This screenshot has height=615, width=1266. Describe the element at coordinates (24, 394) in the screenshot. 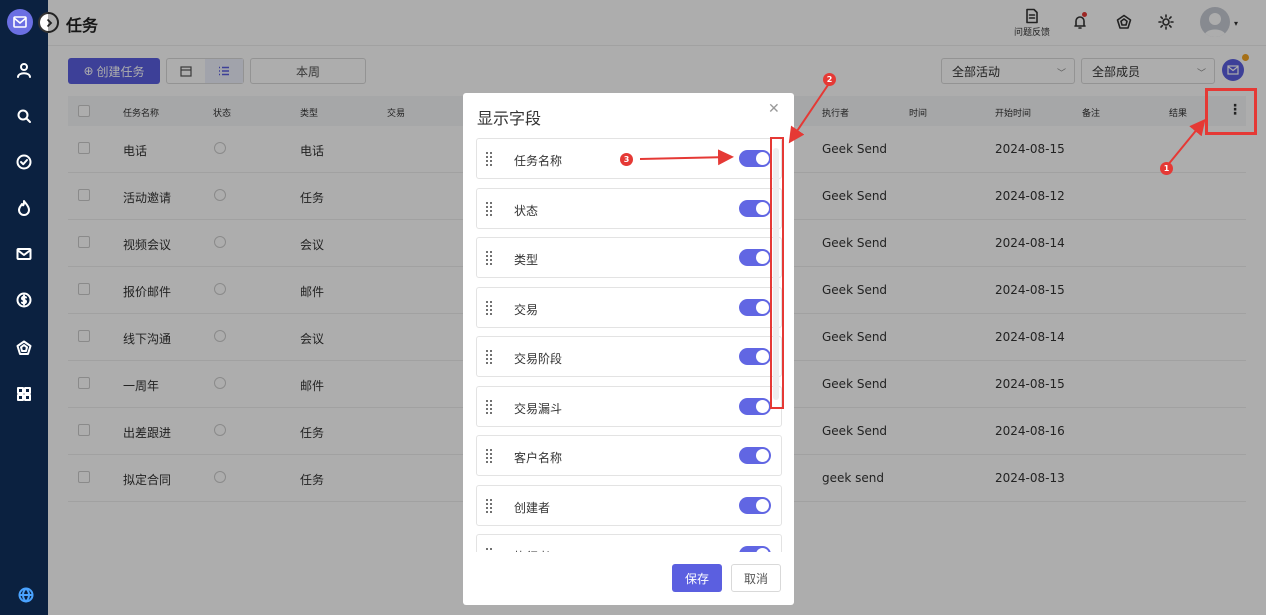

I see `apps-icon` at that location.